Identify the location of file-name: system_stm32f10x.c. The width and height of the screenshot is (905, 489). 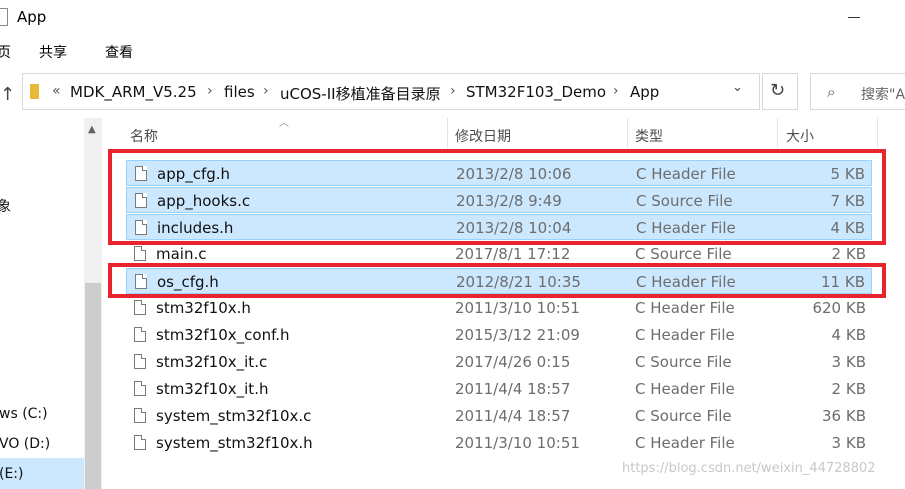
(234, 416).